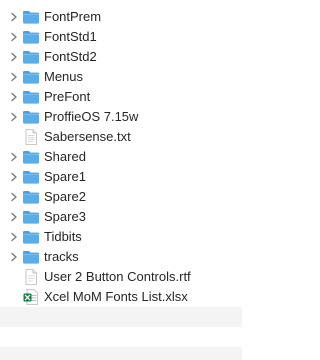 This screenshot has width=320, height=360. What do you see at coordinates (65, 156) in the screenshot?
I see `file-name: Shared` at bounding box center [65, 156].